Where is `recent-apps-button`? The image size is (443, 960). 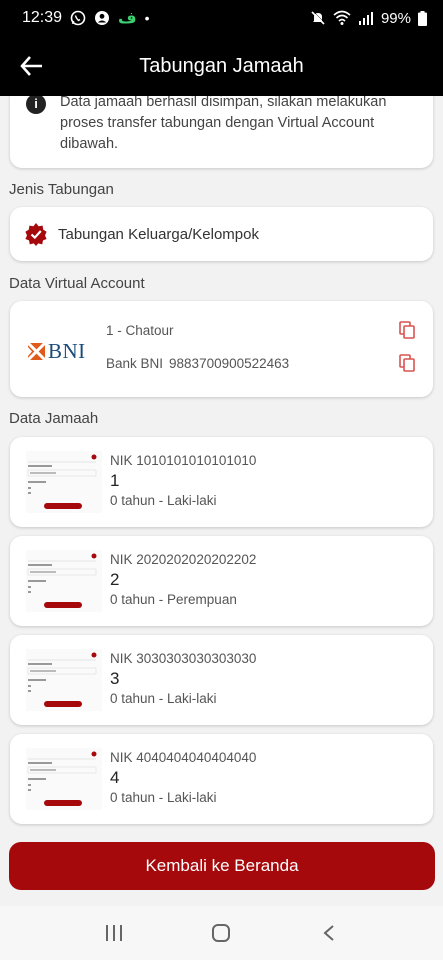
recent-apps-button is located at coordinates (114, 933).